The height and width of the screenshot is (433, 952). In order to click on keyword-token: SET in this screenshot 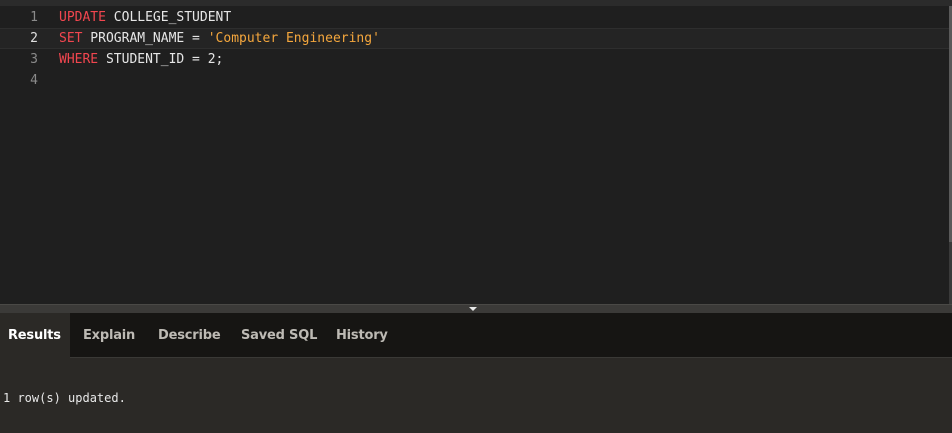, I will do `click(71, 38)`.